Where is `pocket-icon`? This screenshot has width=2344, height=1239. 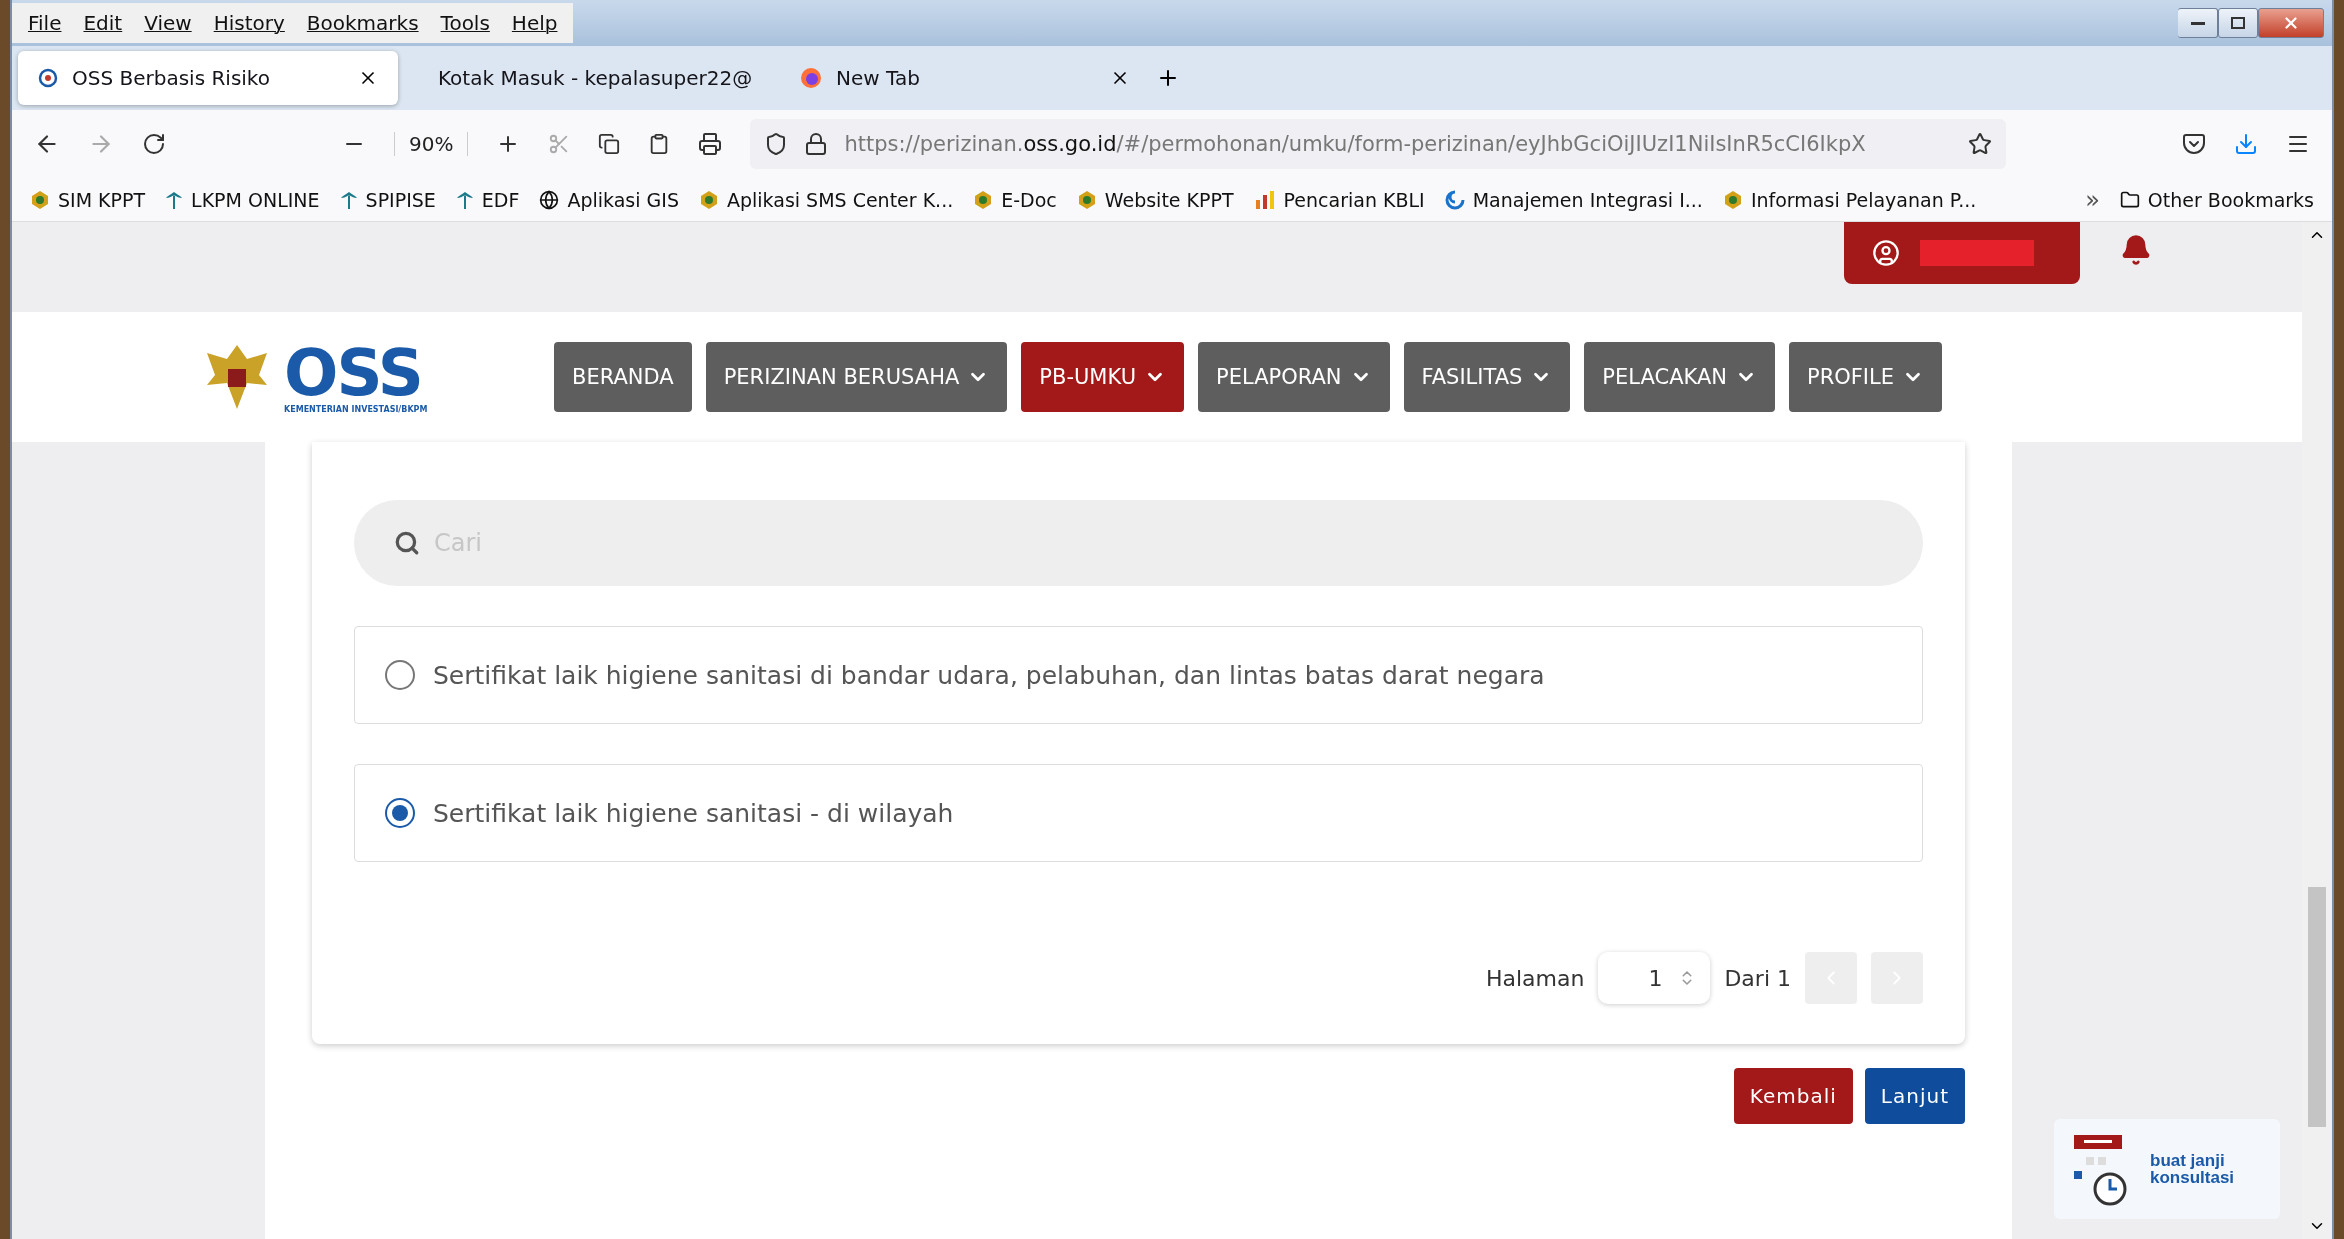
pocket-icon is located at coordinates (2194, 144).